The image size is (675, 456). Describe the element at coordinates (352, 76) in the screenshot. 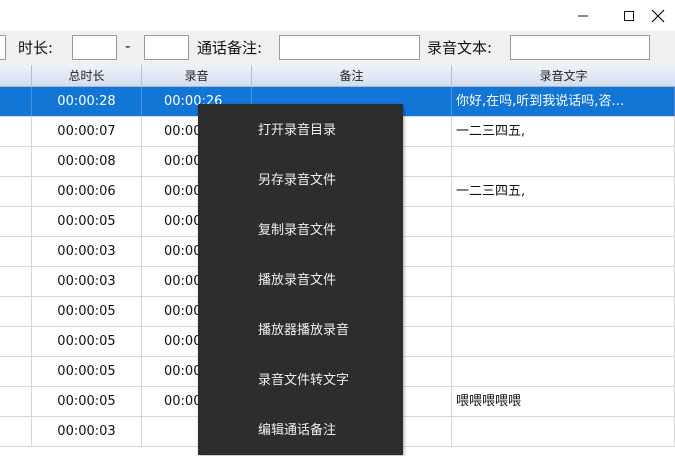

I see `column-header-note: 备注` at that location.